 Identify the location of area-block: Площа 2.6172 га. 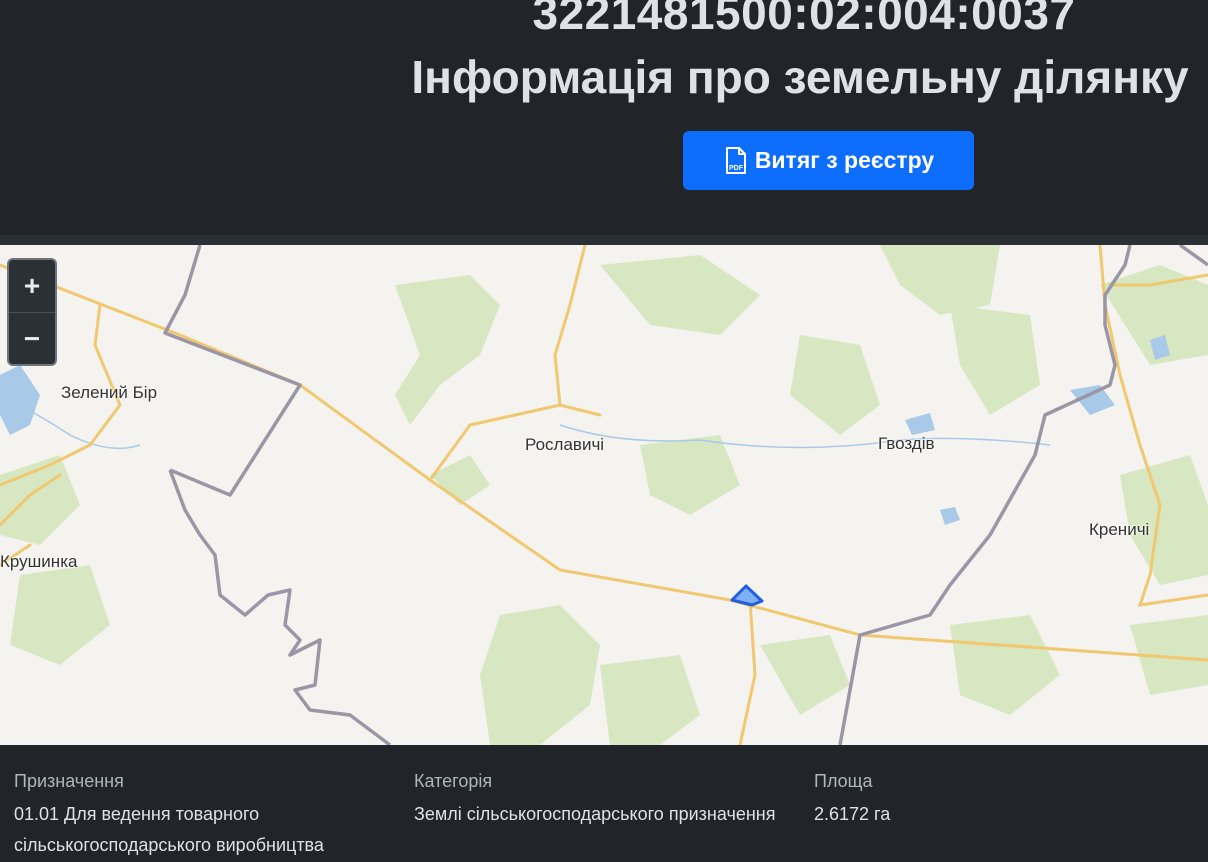
(1004, 799).